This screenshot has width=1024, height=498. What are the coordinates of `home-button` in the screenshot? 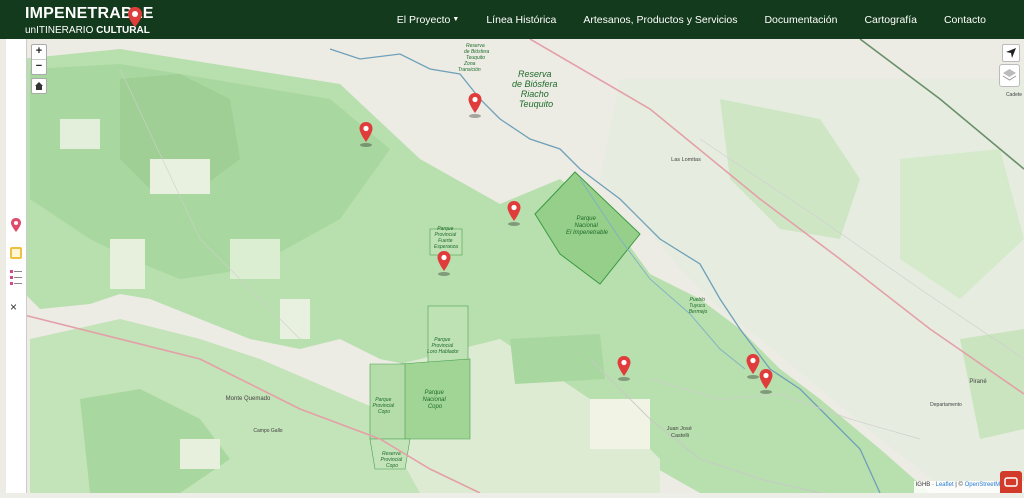 It's located at (39, 86).